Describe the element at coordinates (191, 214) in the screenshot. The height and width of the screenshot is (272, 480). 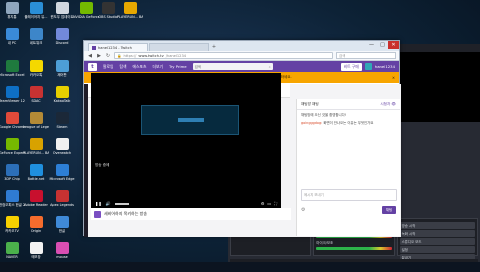
I see `stream-info-bar: 세비어하지 목키하는 방송` at that location.